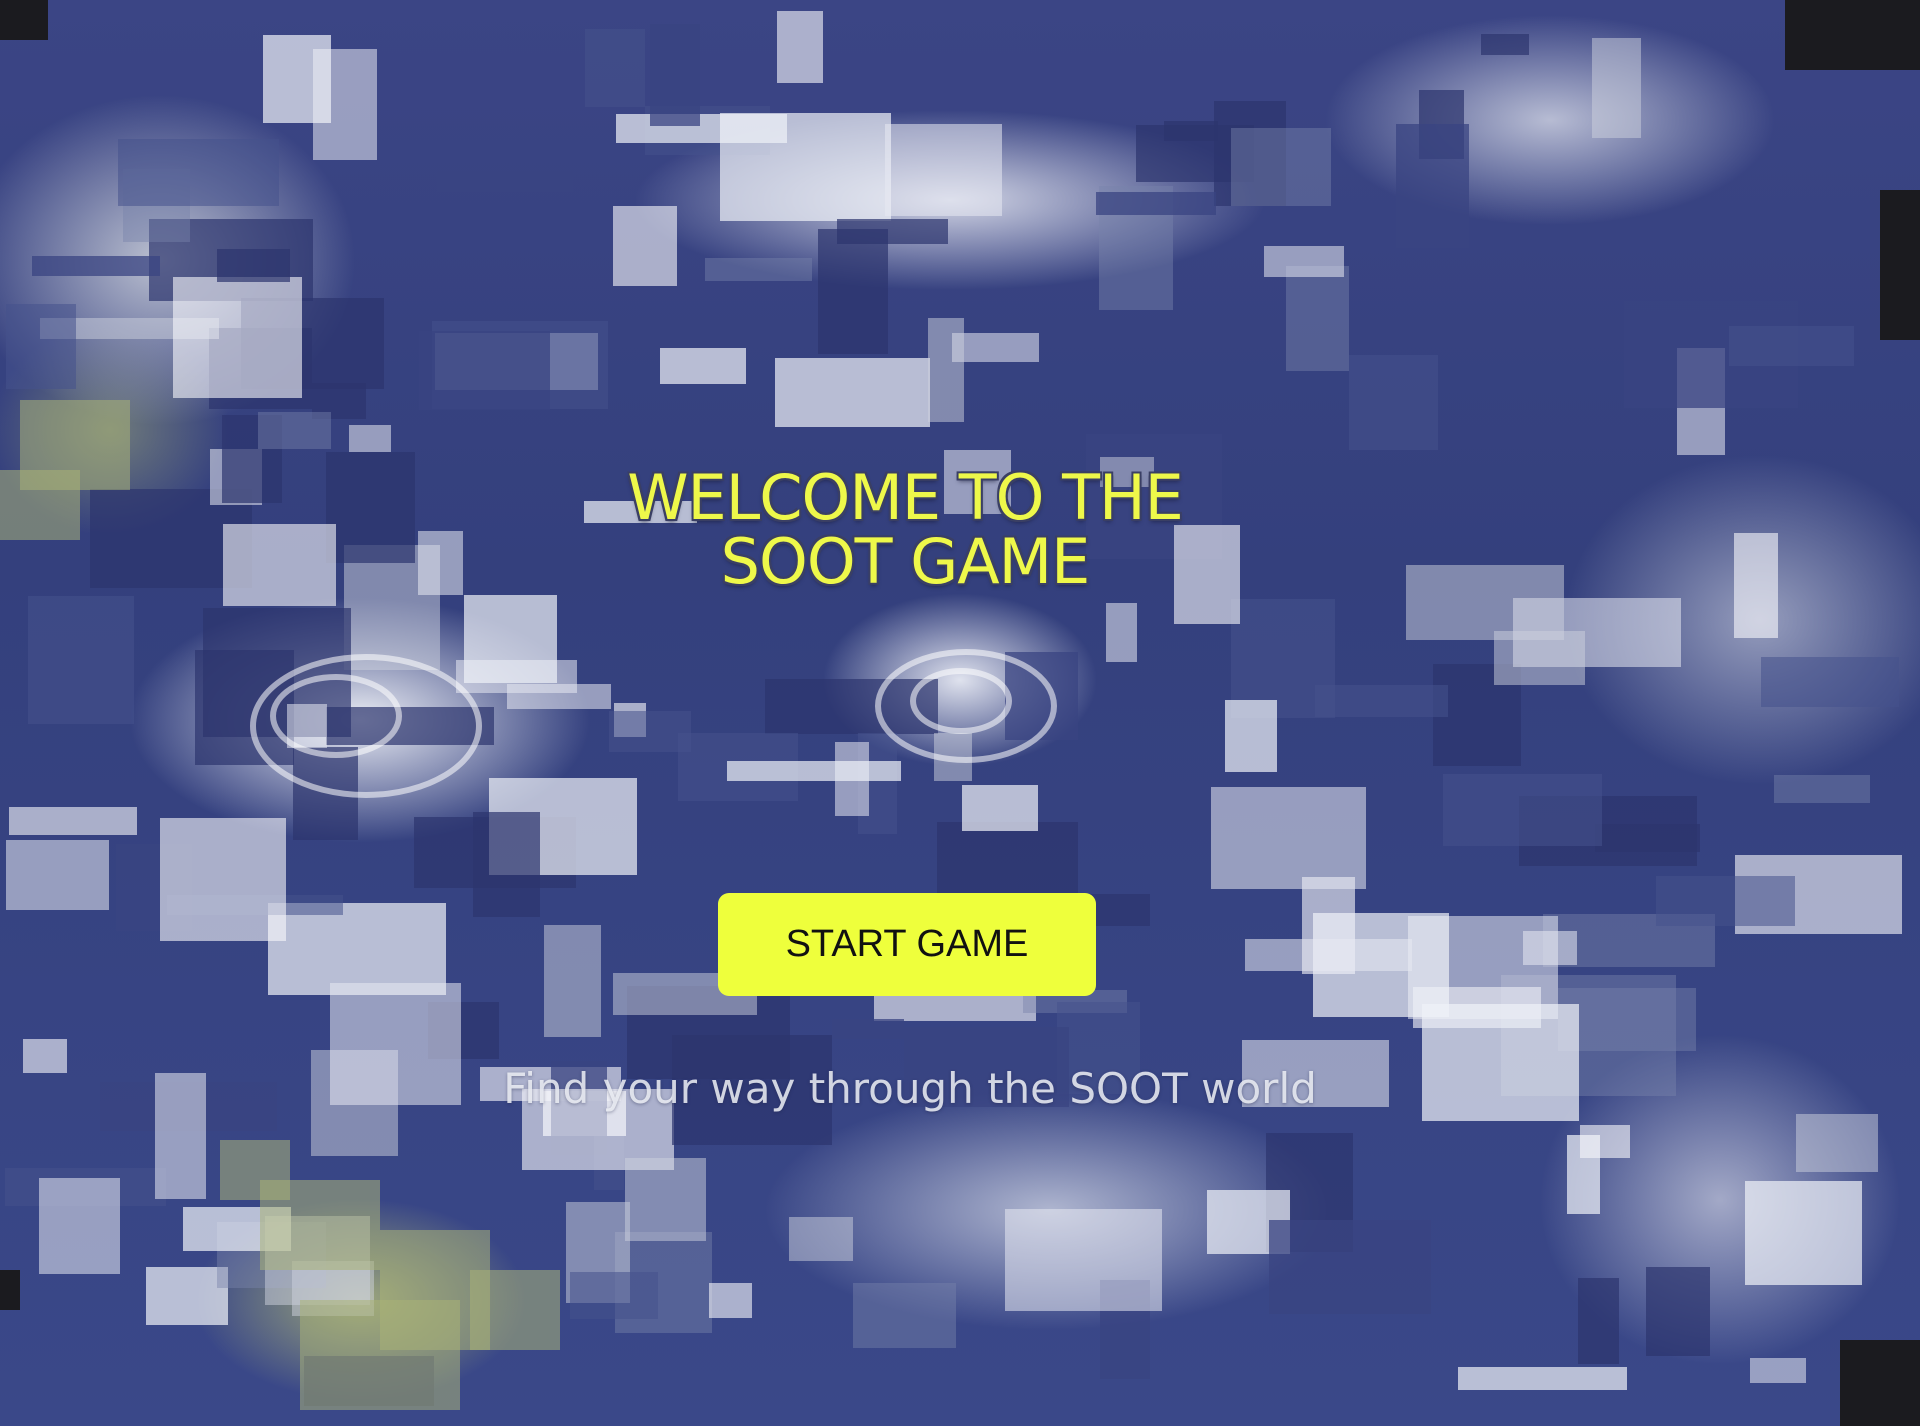  I want to click on game-title: WELCOME TO THE SOOT GAME, so click(905, 529).